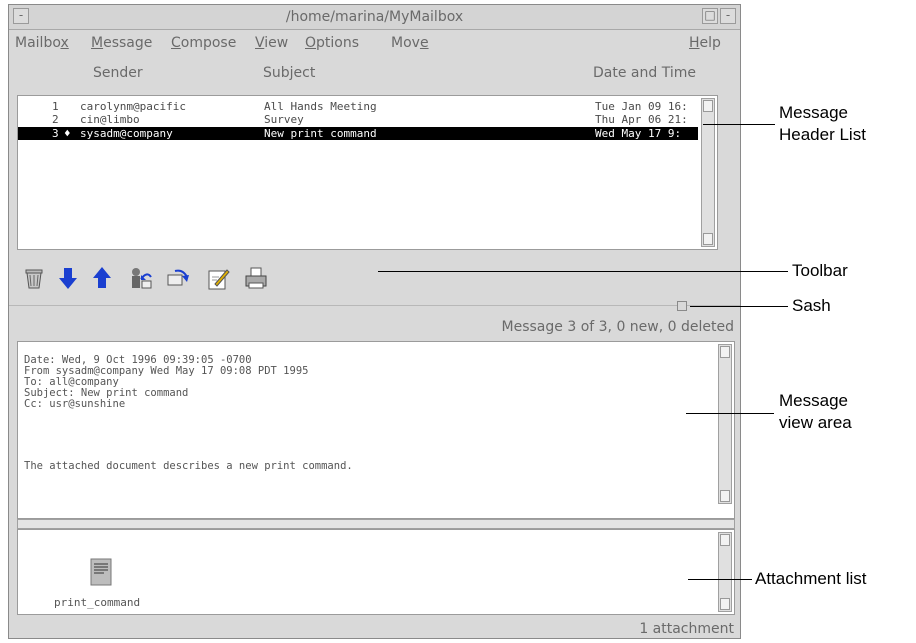 The width and height of the screenshot is (916, 643). Describe the element at coordinates (140, 278) in the screenshot. I see `reply-icon` at that location.